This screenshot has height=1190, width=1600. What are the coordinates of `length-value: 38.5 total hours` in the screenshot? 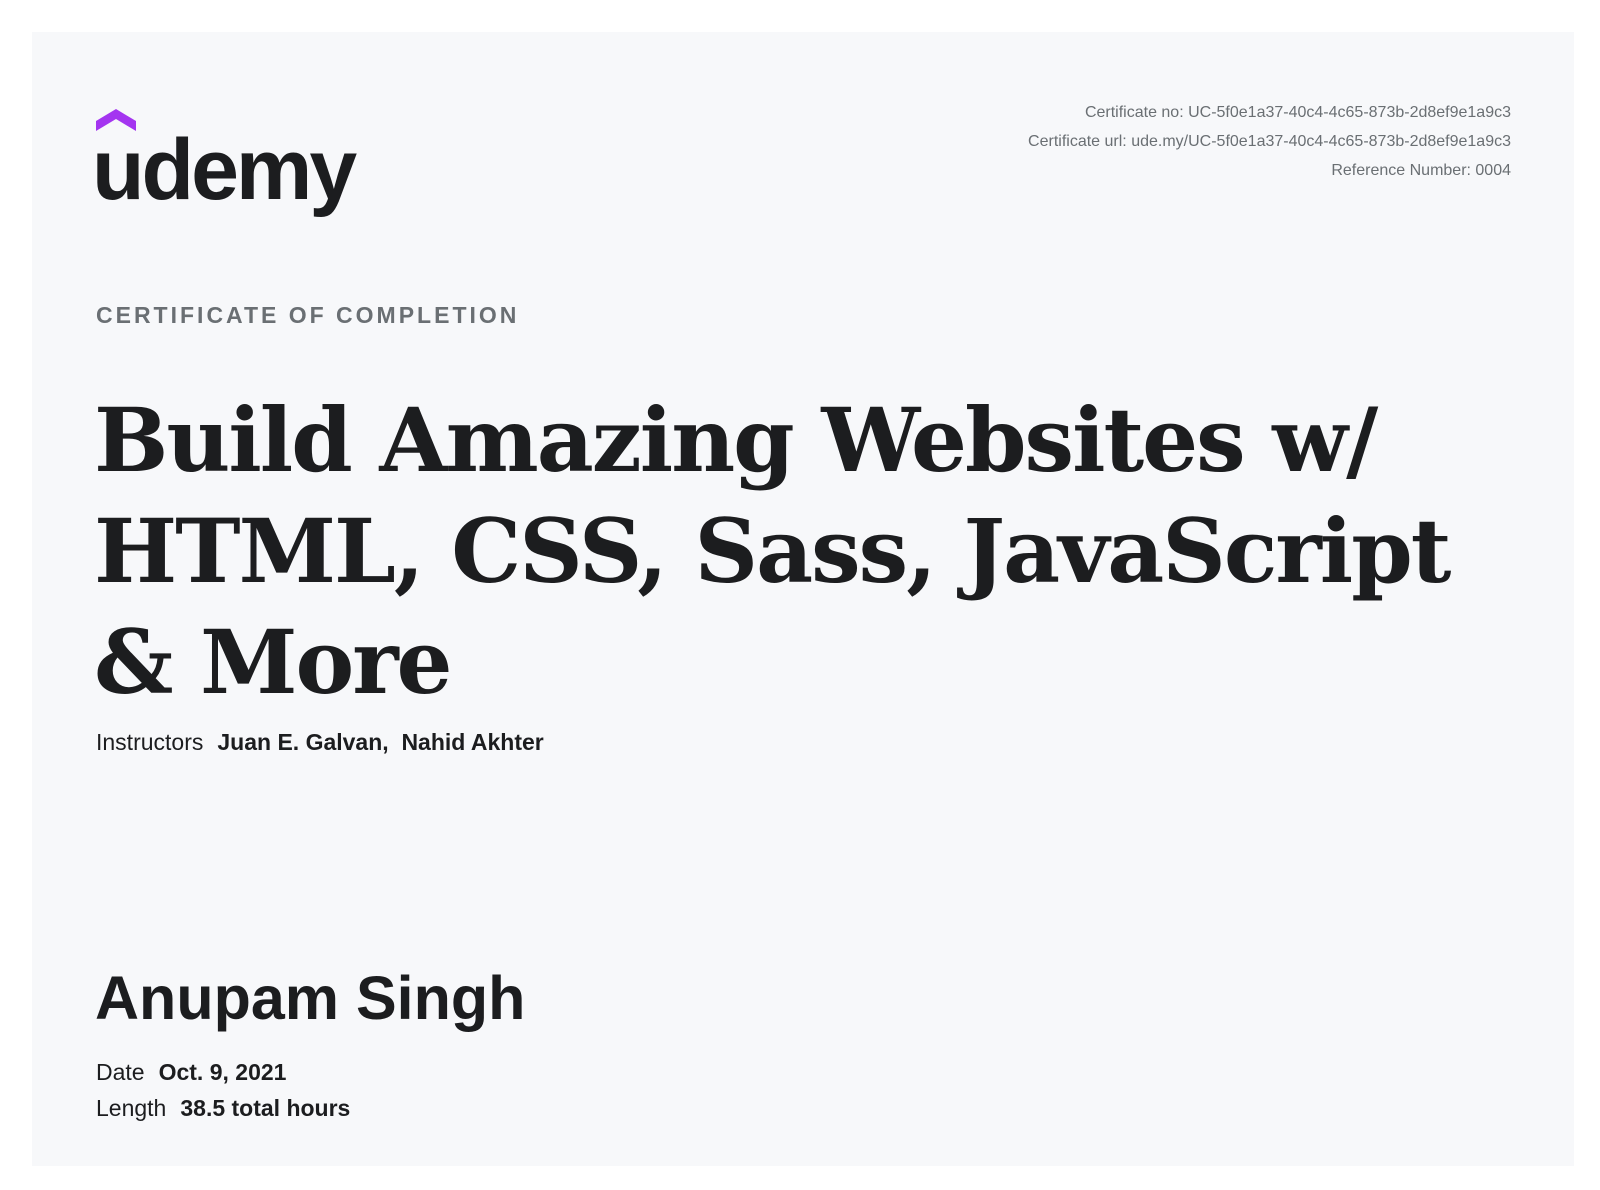 It's located at (265, 1108).